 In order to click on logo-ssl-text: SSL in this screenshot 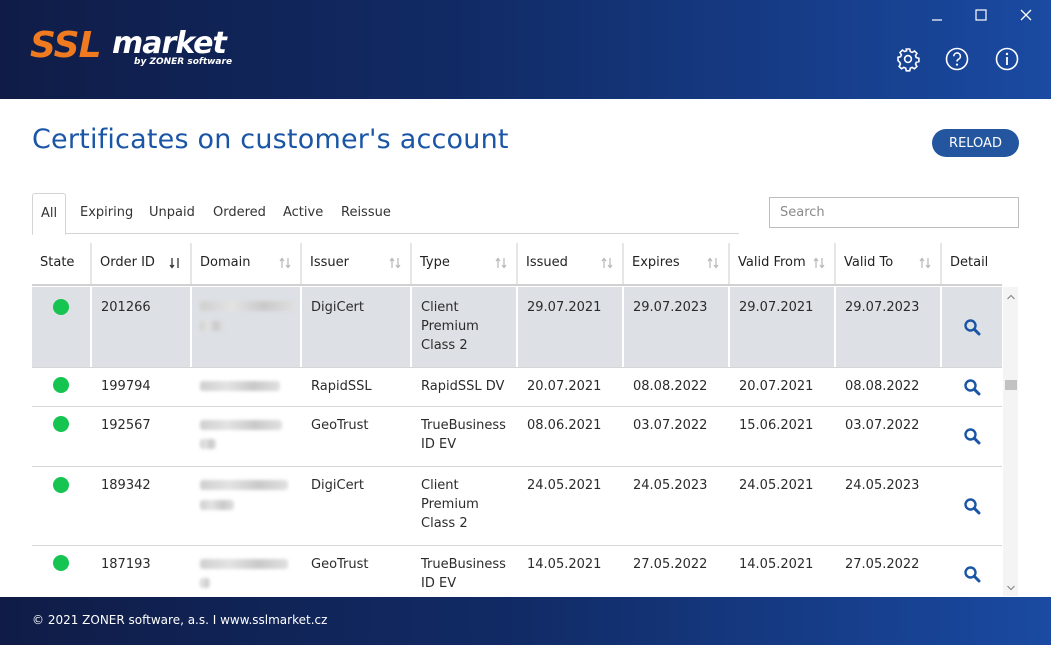, I will do `click(66, 45)`.